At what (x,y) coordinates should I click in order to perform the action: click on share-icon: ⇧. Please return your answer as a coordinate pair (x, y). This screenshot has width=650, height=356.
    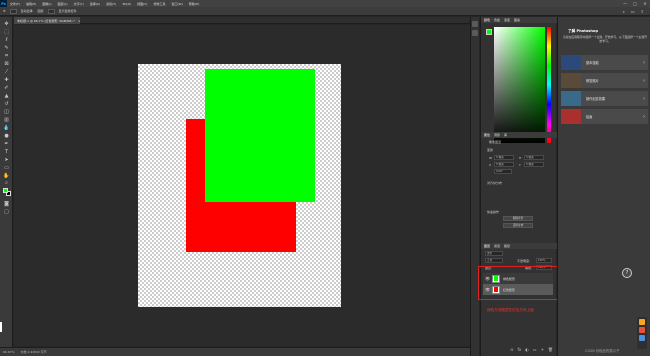
    Looking at the image, I should click on (642, 11).